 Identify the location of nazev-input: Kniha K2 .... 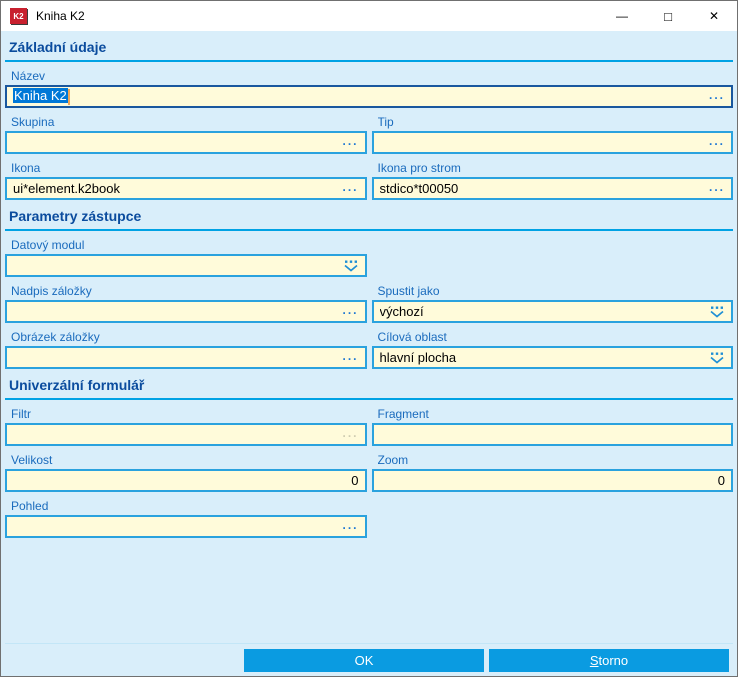
(369, 96).